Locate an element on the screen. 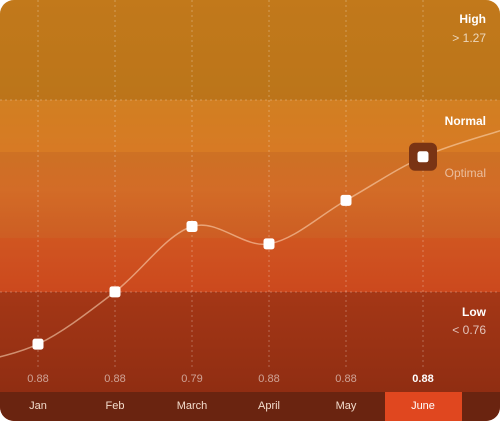 This screenshot has height=421, width=500. month-tab-bar: Jan Feb March April May June is located at coordinates (250, 406).